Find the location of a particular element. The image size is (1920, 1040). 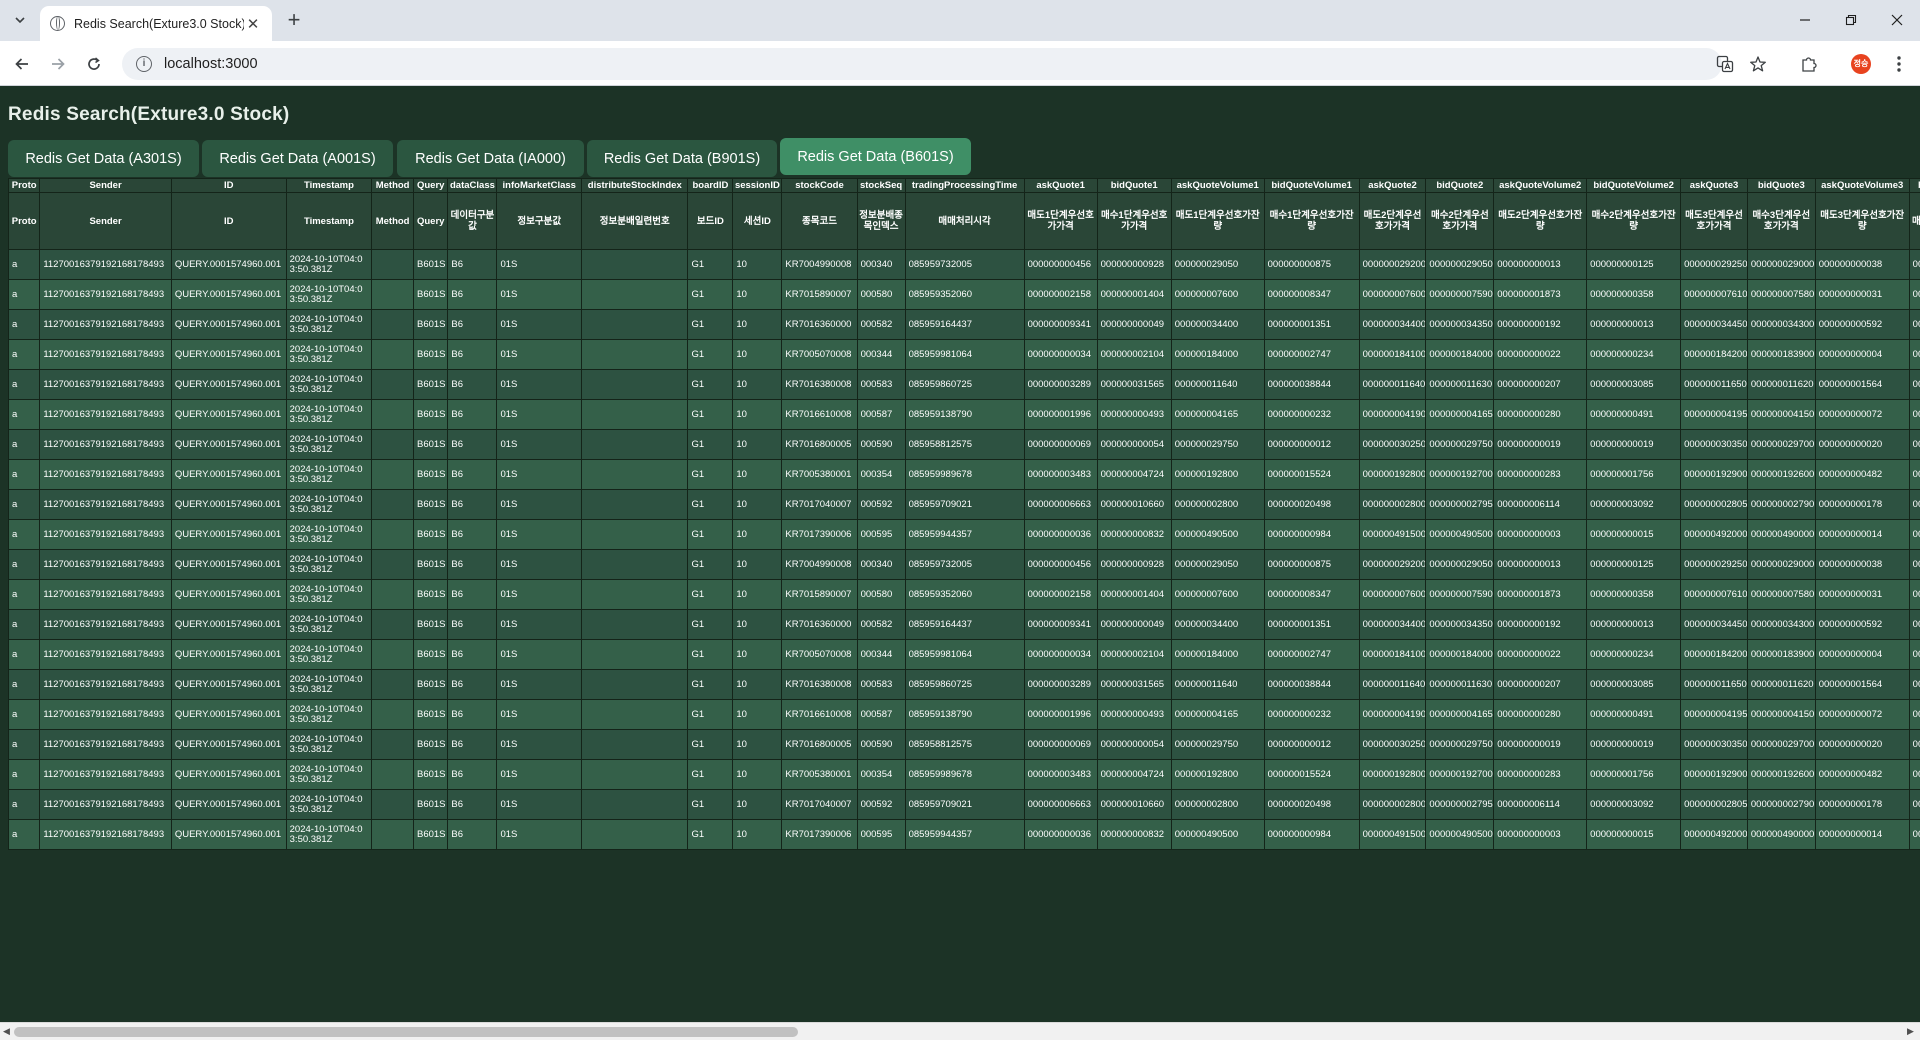

horizontal-scrollbar: ◀ ▶ is located at coordinates (960, 1031).